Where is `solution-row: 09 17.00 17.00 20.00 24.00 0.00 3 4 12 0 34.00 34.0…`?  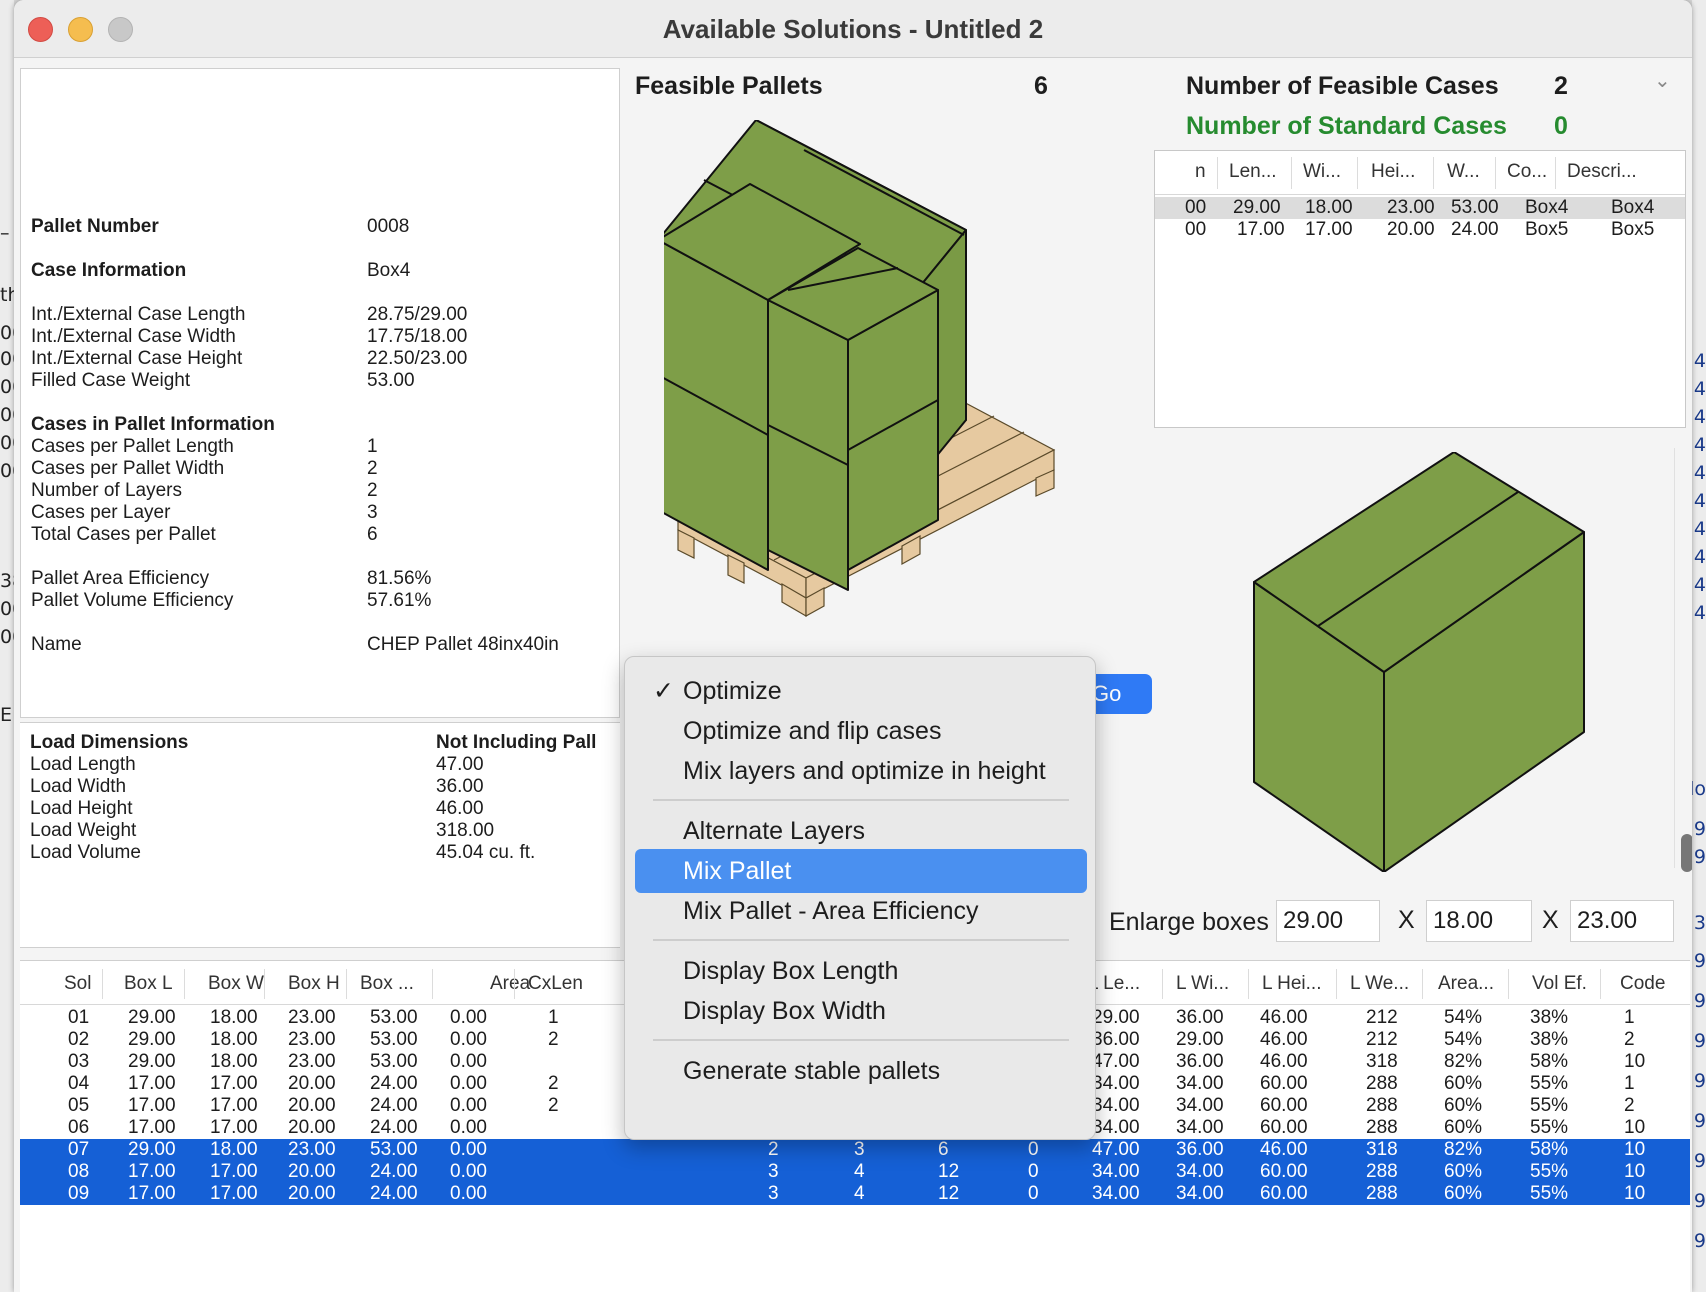 solution-row: 09 17.00 17.00 20.00 24.00 0.00 3 4 12 0 34.00 34.0… is located at coordinates (855, 1194).